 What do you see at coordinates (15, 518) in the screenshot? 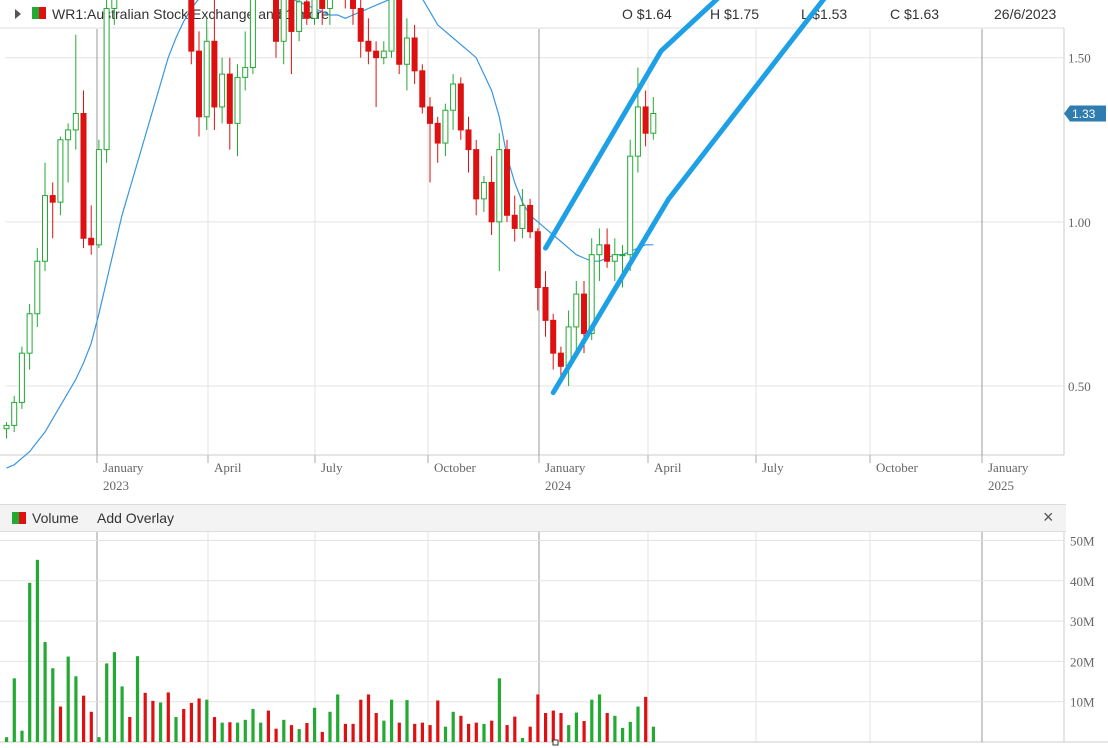
I see `volume-swatch-up` at bounding box center [15, 518].